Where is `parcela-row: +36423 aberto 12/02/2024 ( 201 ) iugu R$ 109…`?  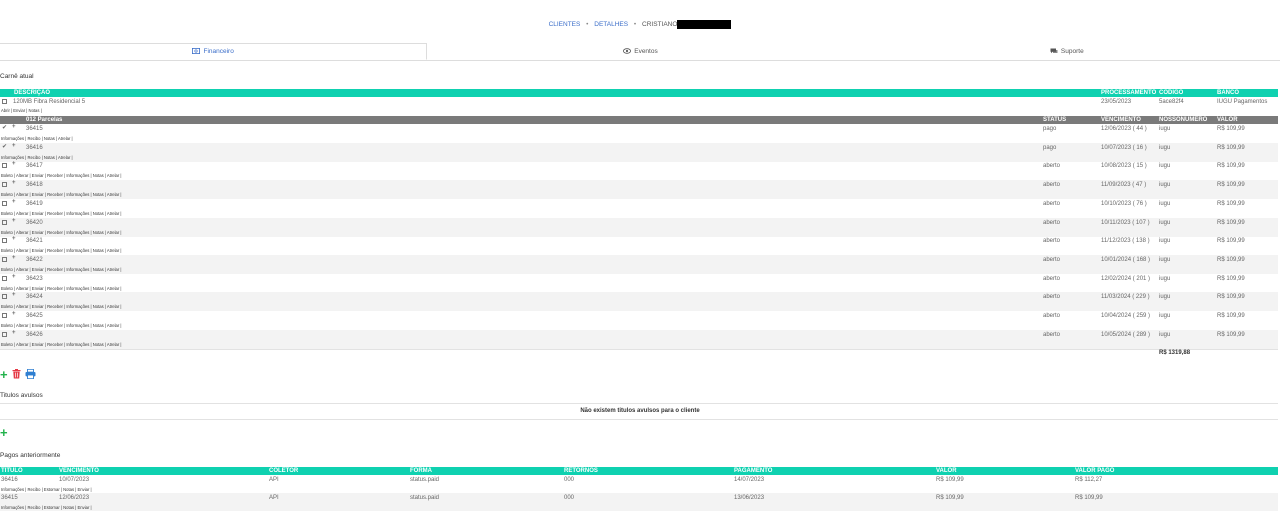 parcela-row: +36423 aberto 12/02/2024 ( 201 ) iugu R$ 109… is located at coordinates (639, 283).